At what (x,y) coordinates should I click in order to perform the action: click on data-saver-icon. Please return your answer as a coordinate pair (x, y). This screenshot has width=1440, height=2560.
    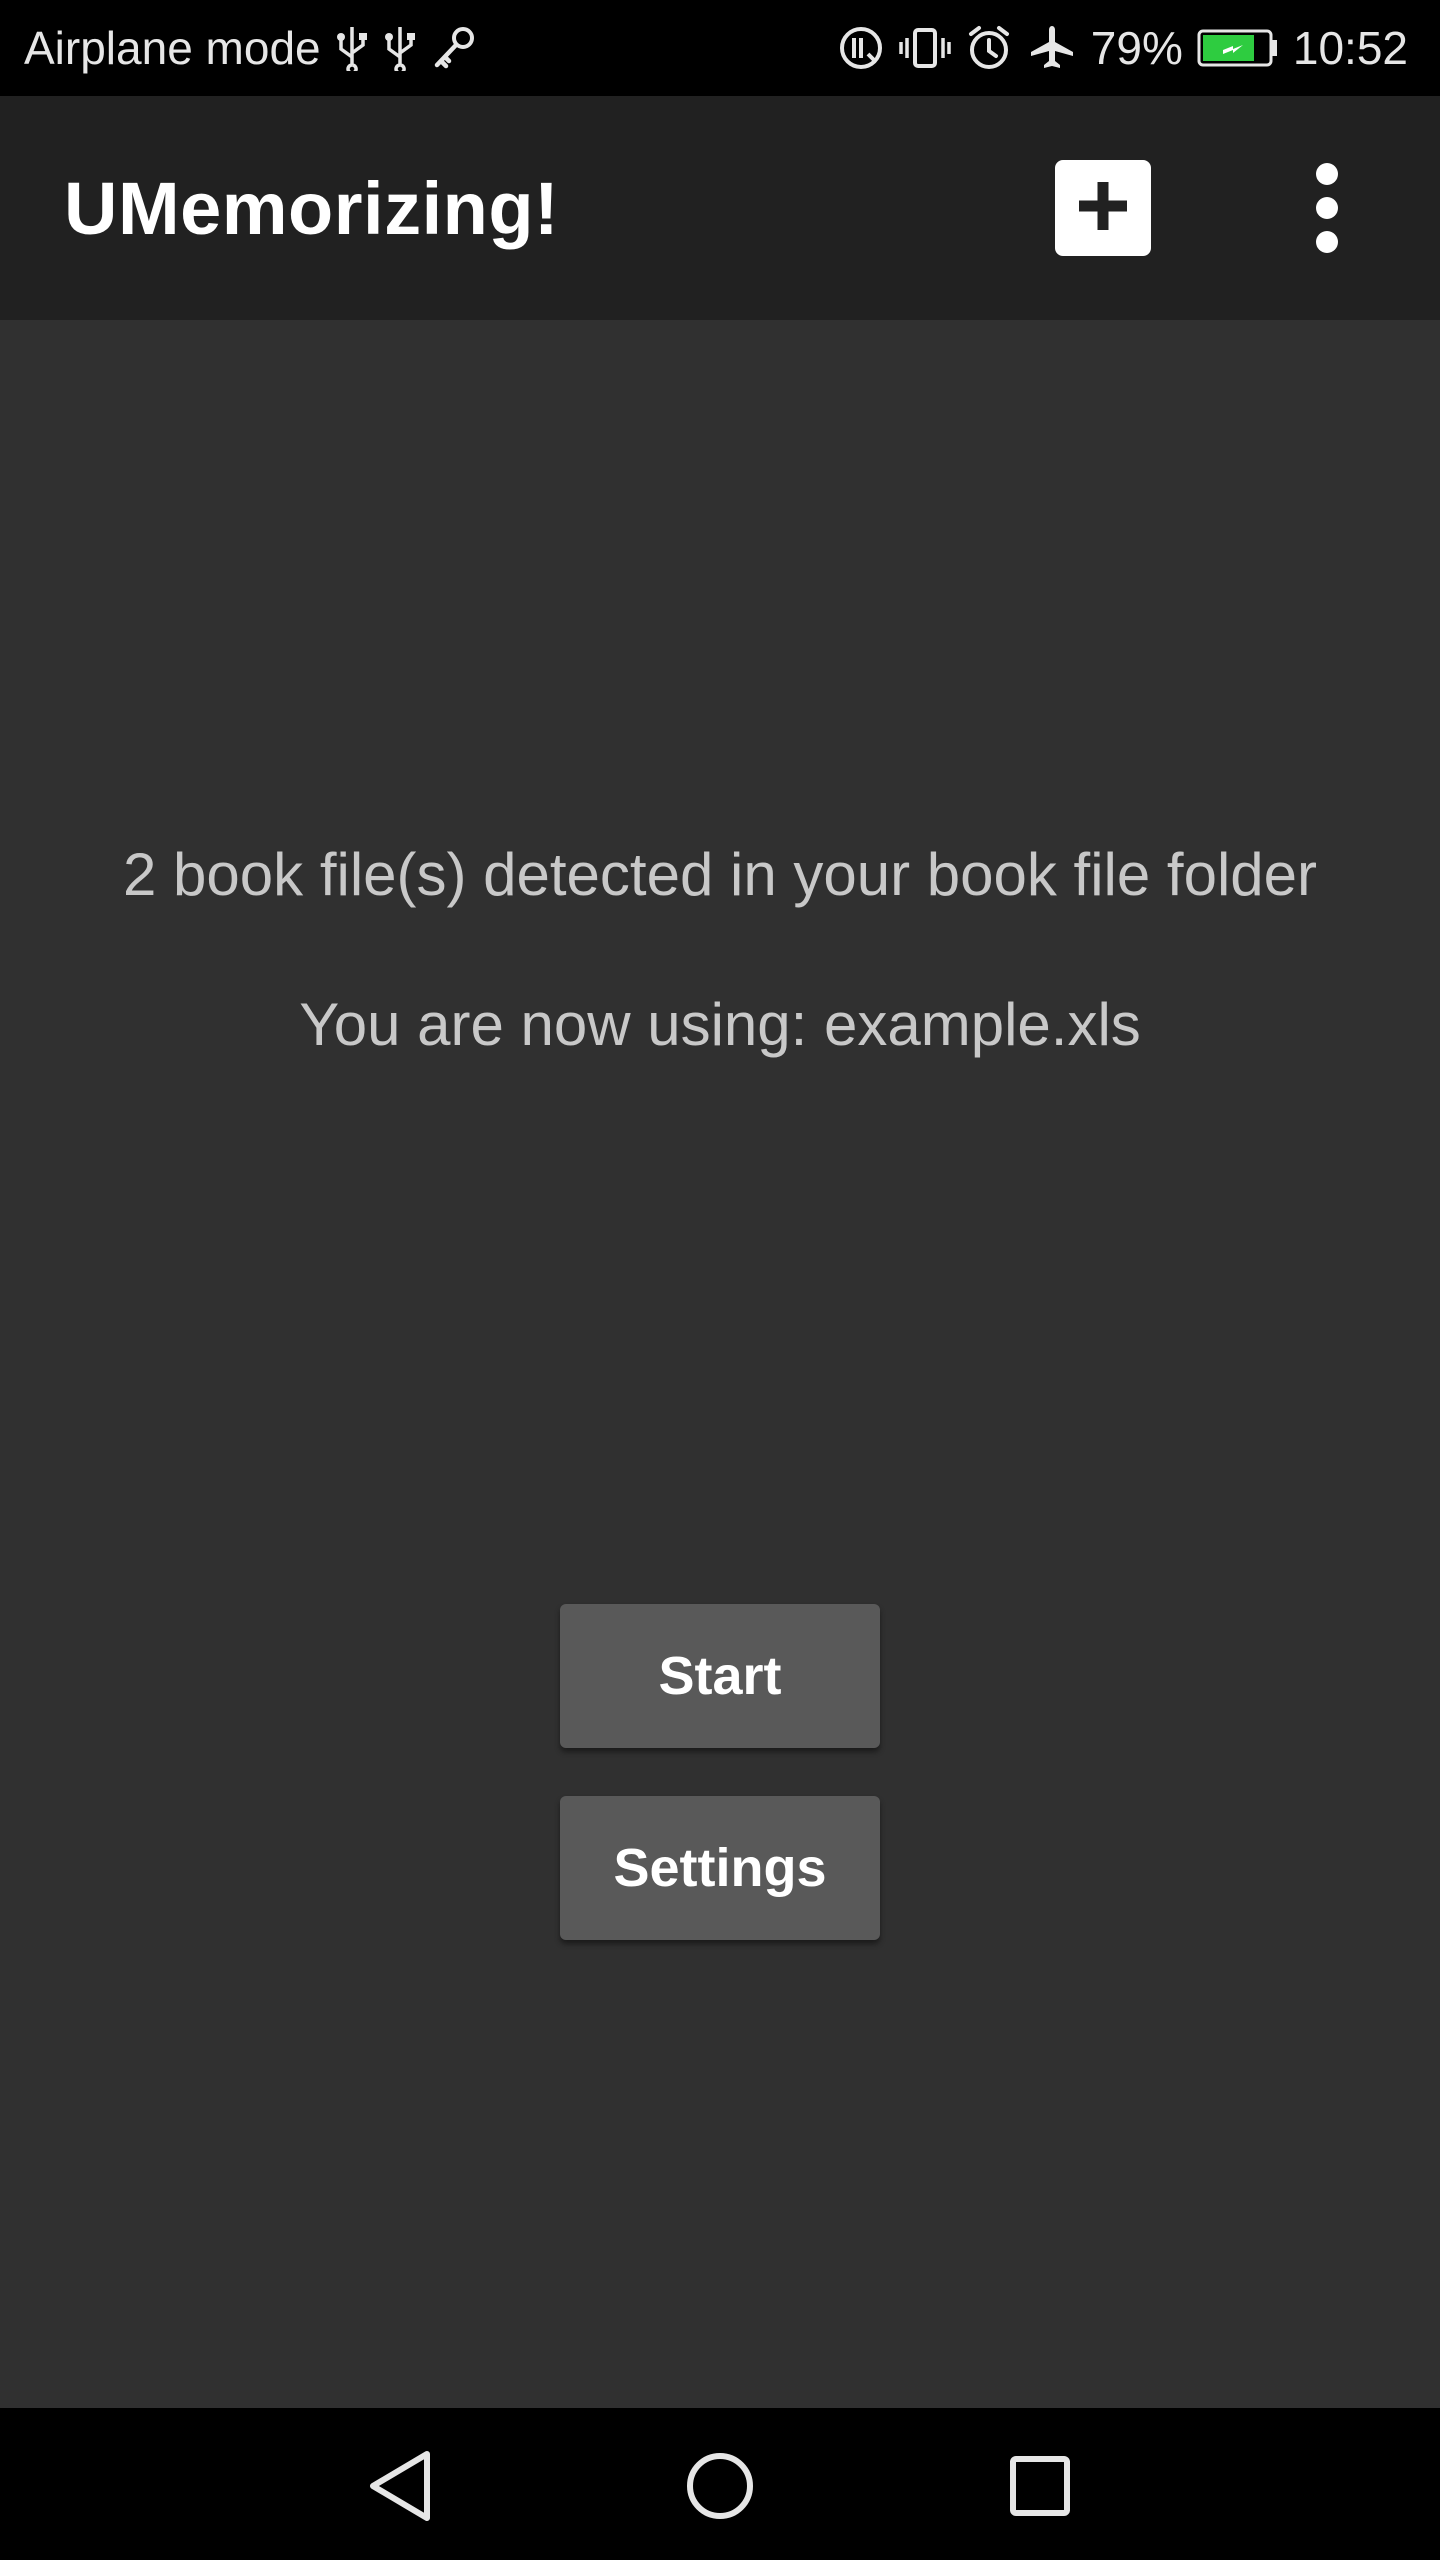
    Looking at the image, I should click on (861, 48).